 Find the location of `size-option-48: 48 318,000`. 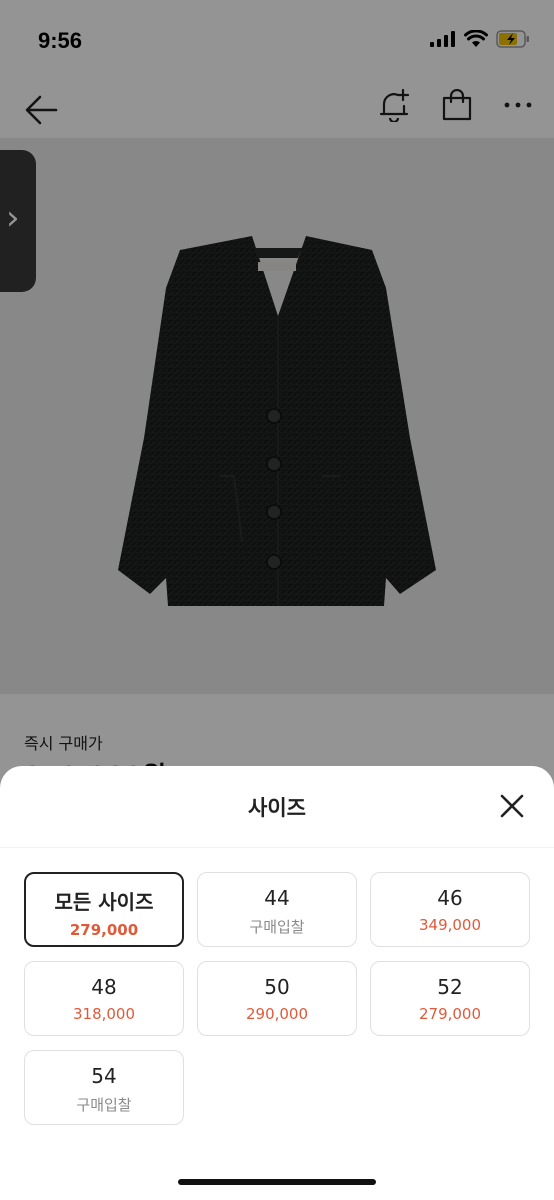

size-option-48: 48 318,000 is located at coordinates (104, 998).